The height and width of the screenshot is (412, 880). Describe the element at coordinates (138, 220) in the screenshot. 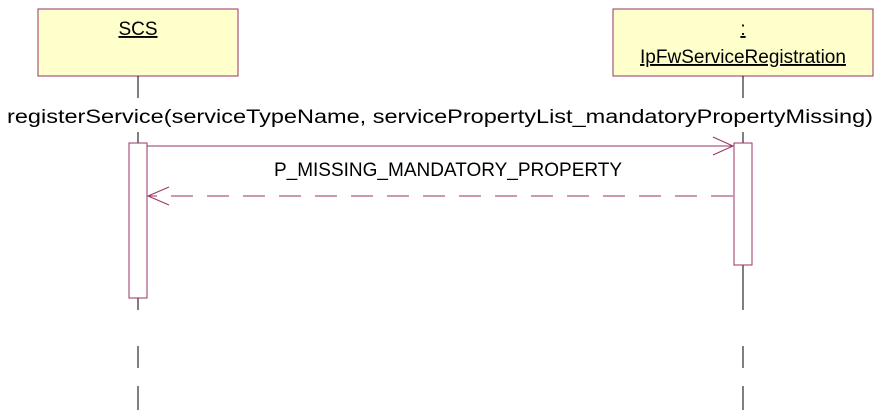

I see `activation-scs` at that location.